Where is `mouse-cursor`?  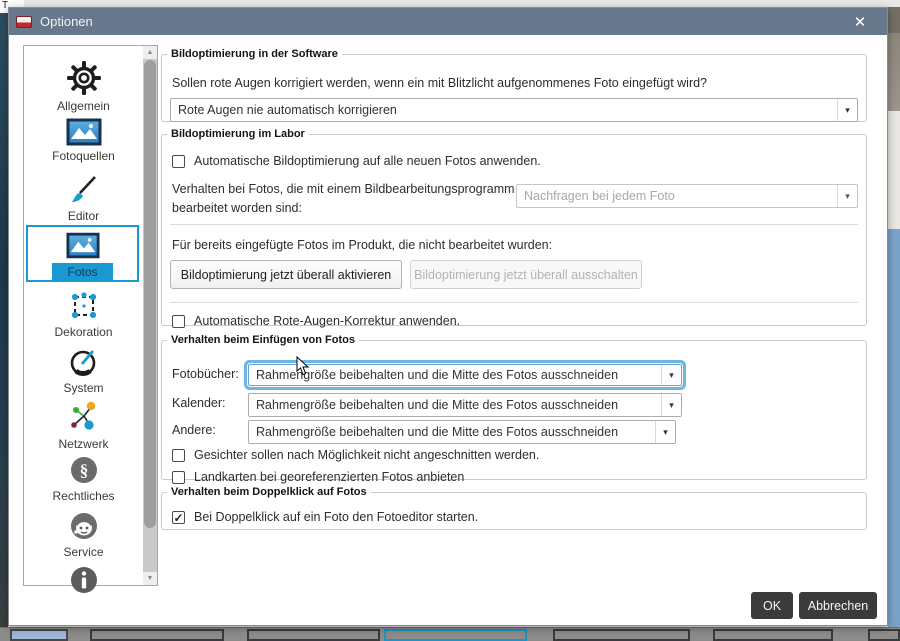 mouse-cursor is located at coordinates (303, 366).